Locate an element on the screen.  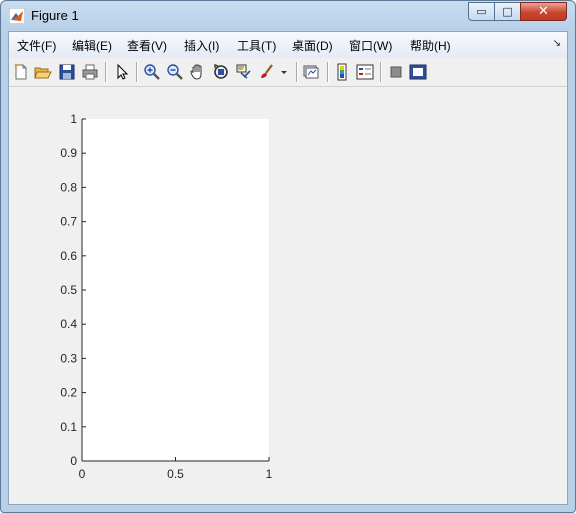
open-file-icon is located at coordinates (43, 72).